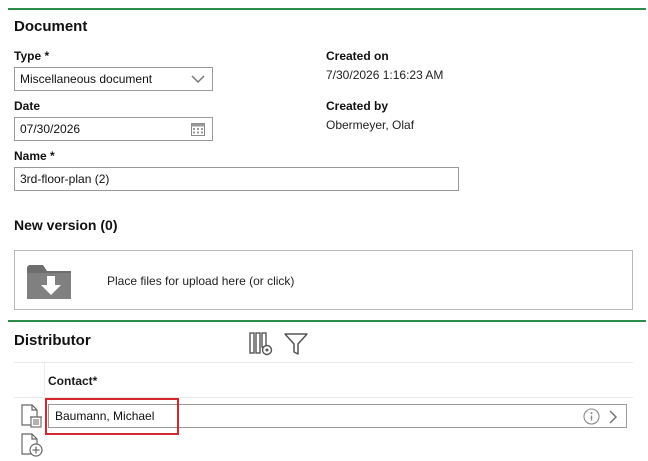 The width and height of the screenshot is (648, 461). I want to click on filter-icon, so click(296, 344).